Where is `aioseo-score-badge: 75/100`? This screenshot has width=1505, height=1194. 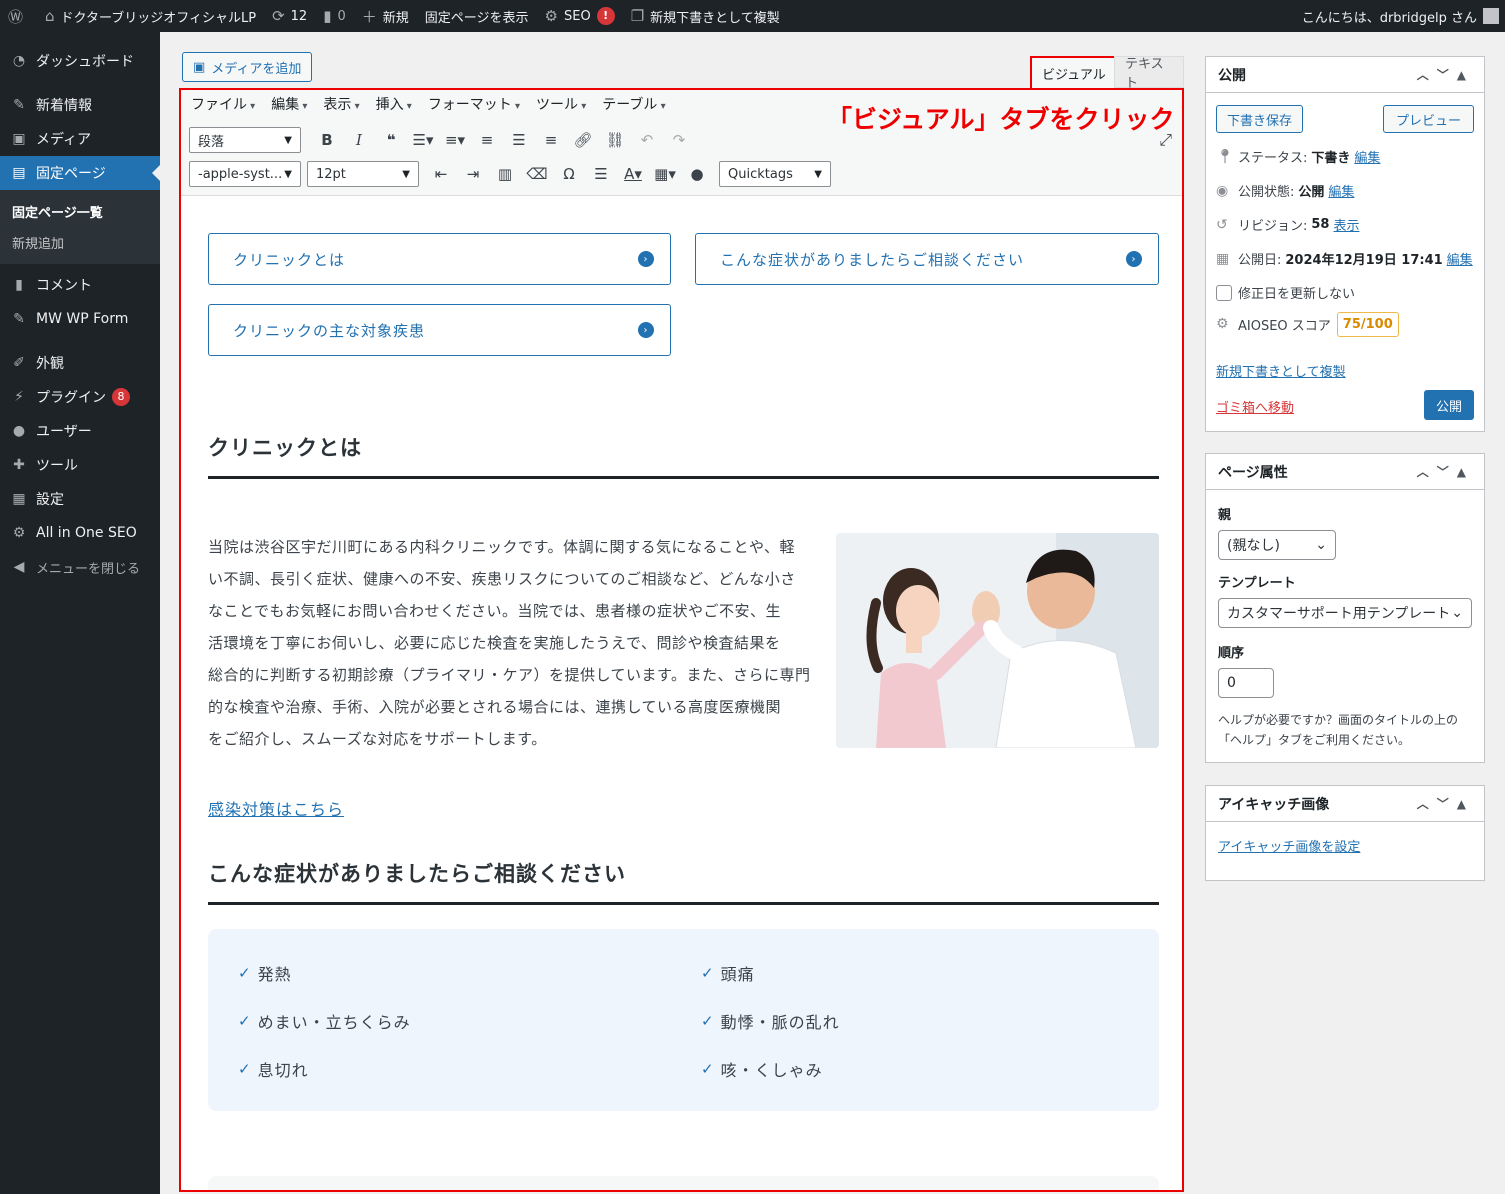 aioseo-score-badge: 75/100 is located at coordinates (1367, 324).